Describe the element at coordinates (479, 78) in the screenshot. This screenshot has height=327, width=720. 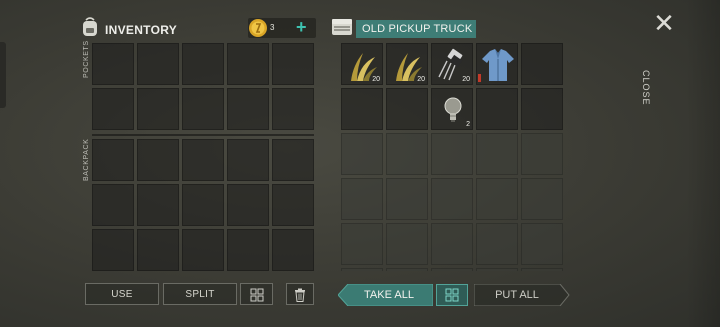
I see `durability-bar` at that location.